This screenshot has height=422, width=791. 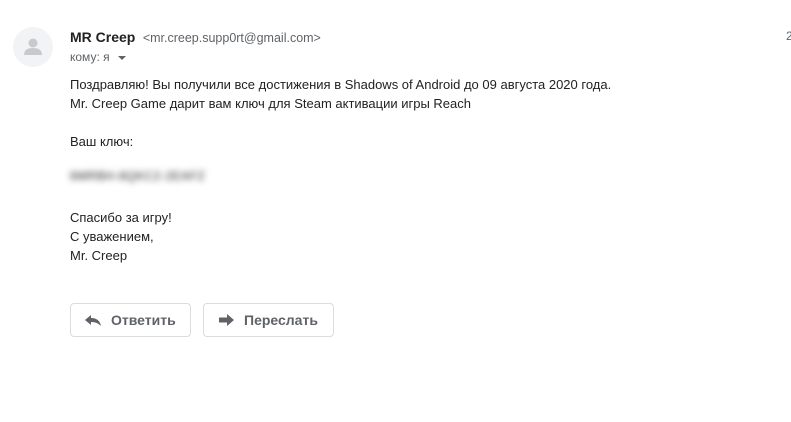 I want to click on forward-icon, so click(x=226, y=320).